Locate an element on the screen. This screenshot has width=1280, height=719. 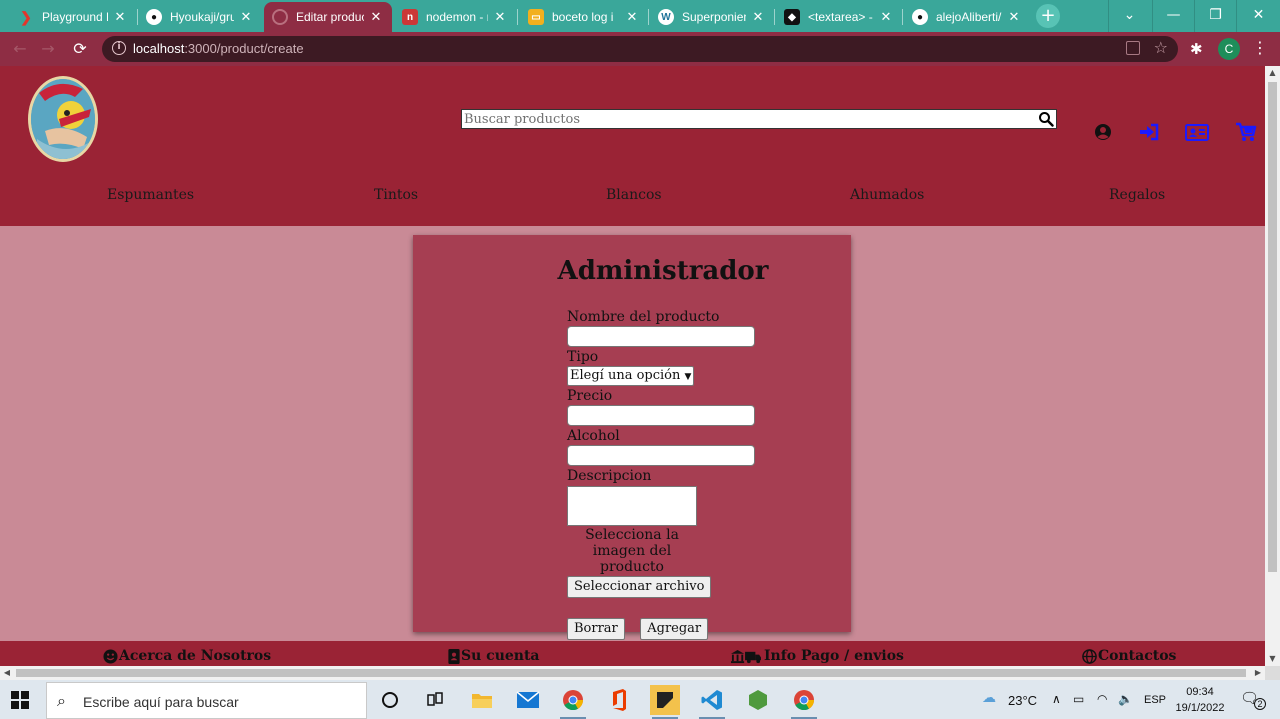
tab-superponiendo: W Superponien ✕ is located at coordinates (712, 17).